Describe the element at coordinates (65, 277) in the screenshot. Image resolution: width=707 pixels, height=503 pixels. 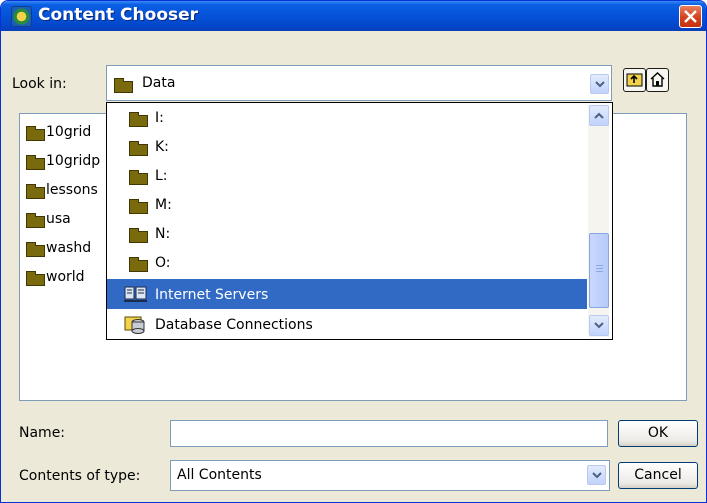
I see `list-item-label: world` at that location.